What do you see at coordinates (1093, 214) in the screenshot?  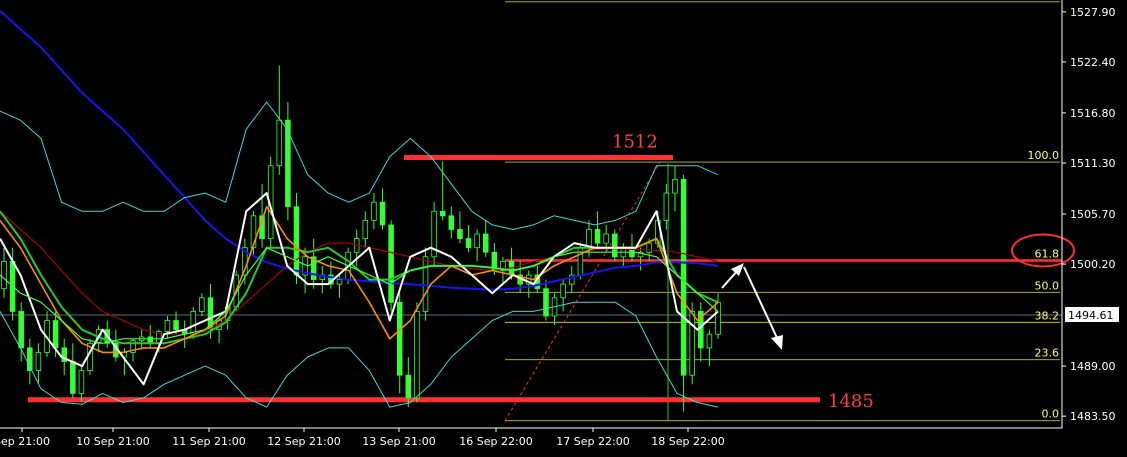 I see `price-tick-label: 1505.70` at bounding box center [1093, 214].